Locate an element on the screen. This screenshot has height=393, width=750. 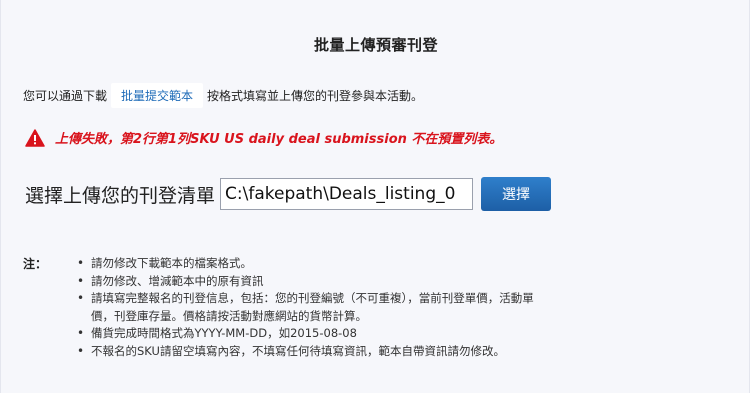
note-text: 不報名的SKU請留空填寫內容，不填寫任何待填寫資訊，範本自帶資訊請勿修改。 is located at coordinates (298, 350).